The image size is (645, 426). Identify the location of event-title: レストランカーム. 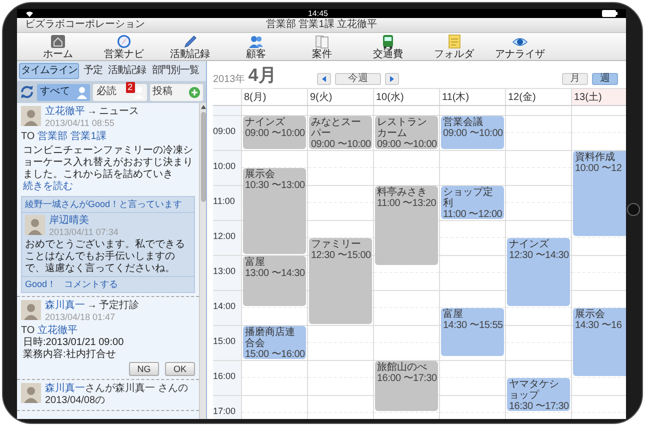
(402, 127).